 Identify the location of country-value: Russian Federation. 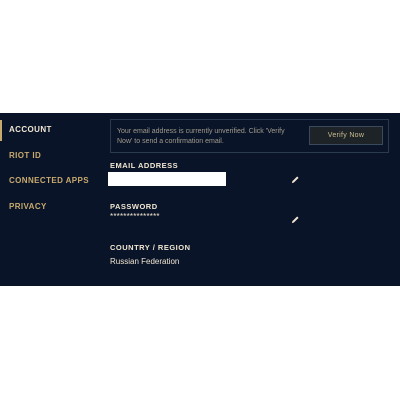
(145, 261).